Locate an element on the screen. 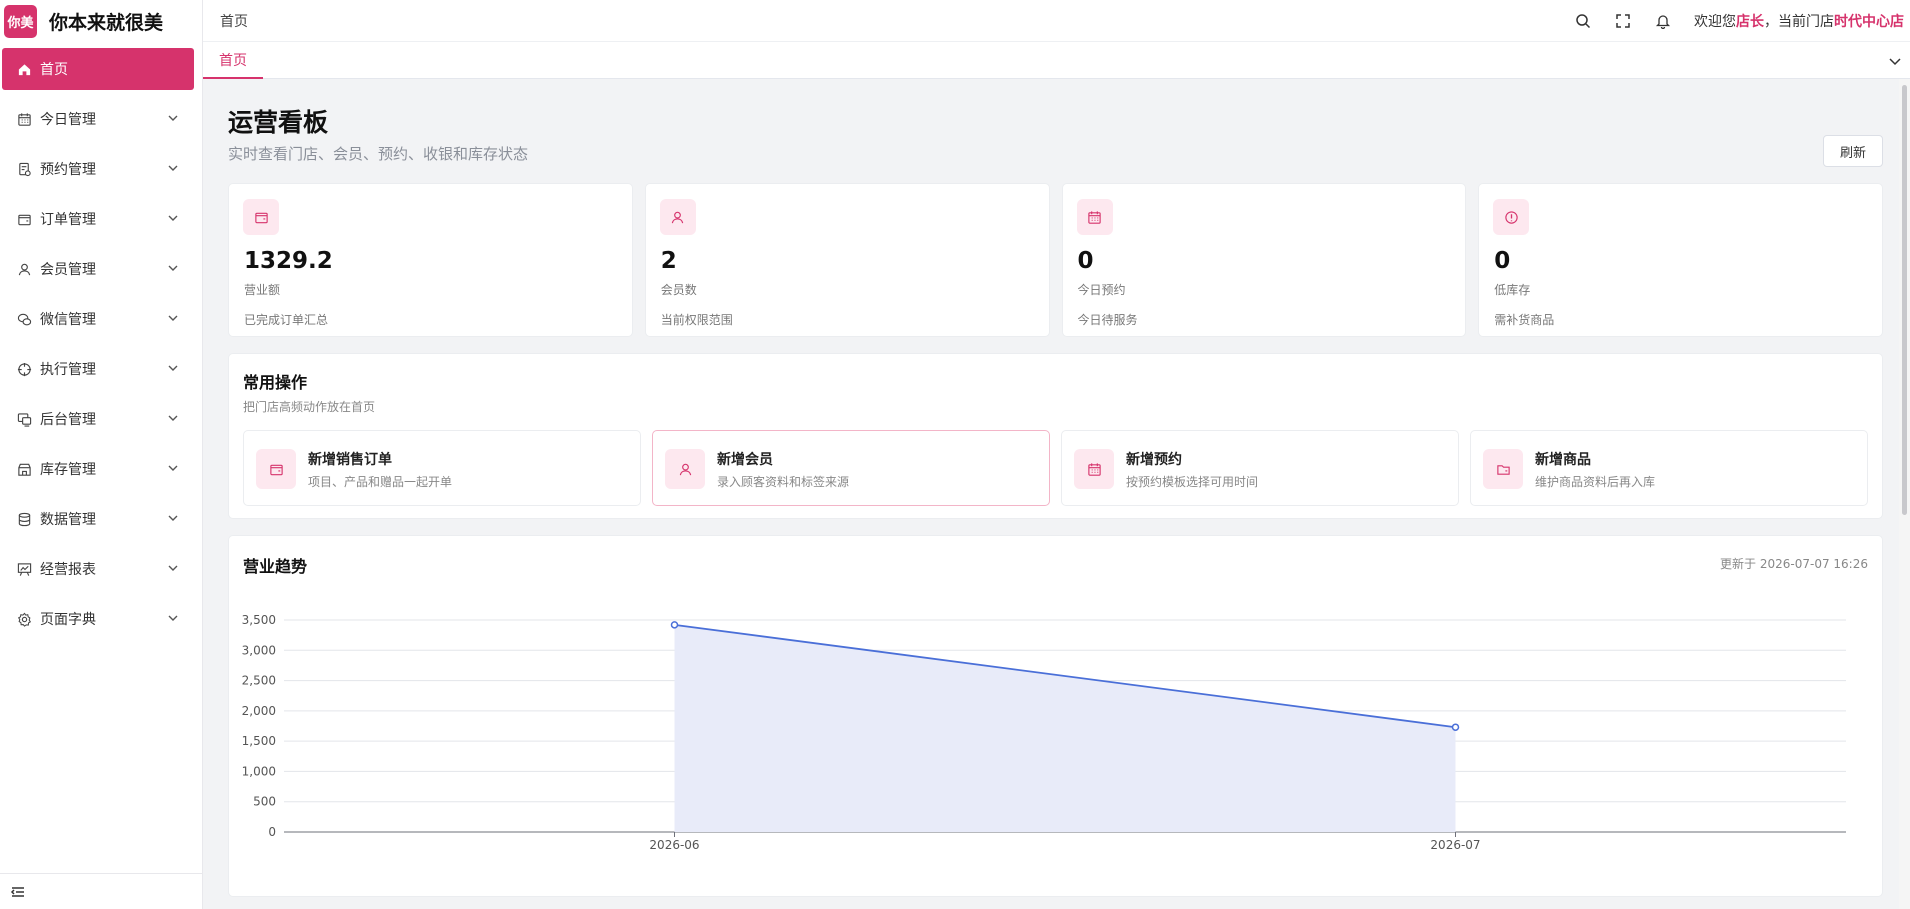 The width and height of the screenshot is (1910, 909). bell-icon is located at coordinates (1663, 21).